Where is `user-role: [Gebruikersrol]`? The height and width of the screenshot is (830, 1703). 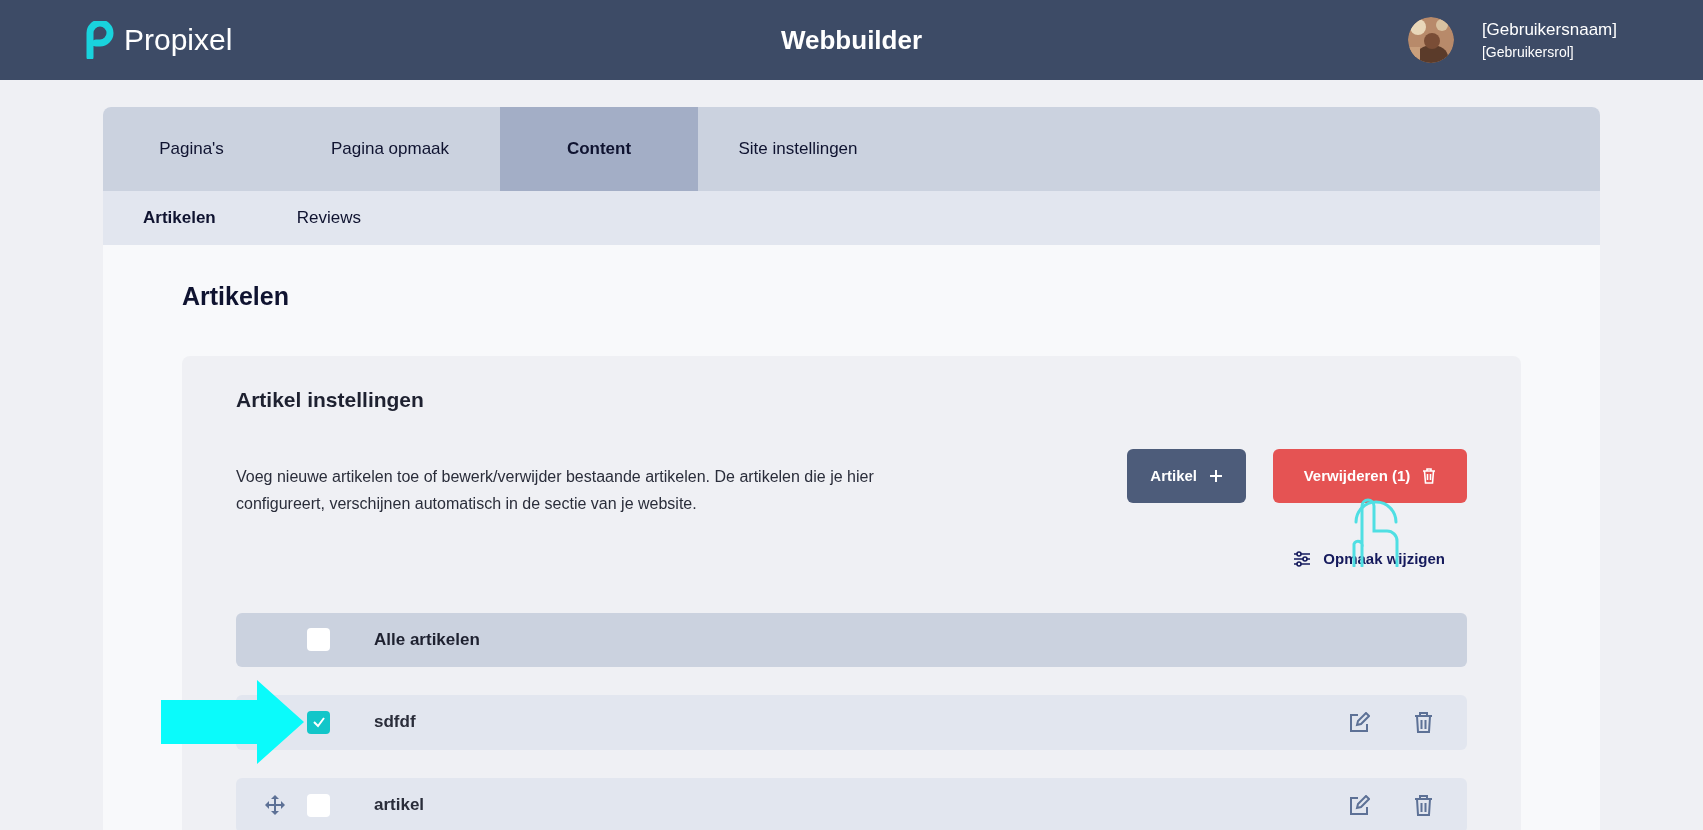 user-role: [Gebruikersrol] is located at coordinates (1528, 53).